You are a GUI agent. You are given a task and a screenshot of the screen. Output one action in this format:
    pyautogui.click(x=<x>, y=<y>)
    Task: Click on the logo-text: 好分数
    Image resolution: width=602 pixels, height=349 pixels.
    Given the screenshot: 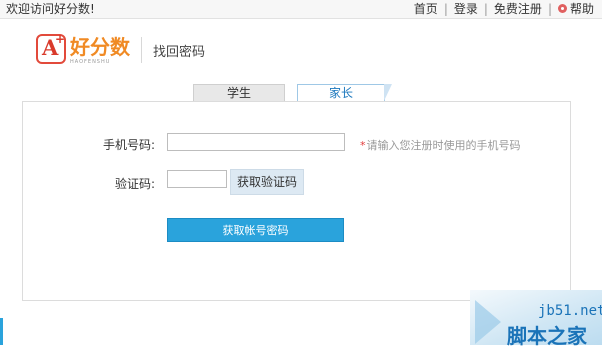 What is the action you would take?
    pyautogui.click(x=100, y=47)
    